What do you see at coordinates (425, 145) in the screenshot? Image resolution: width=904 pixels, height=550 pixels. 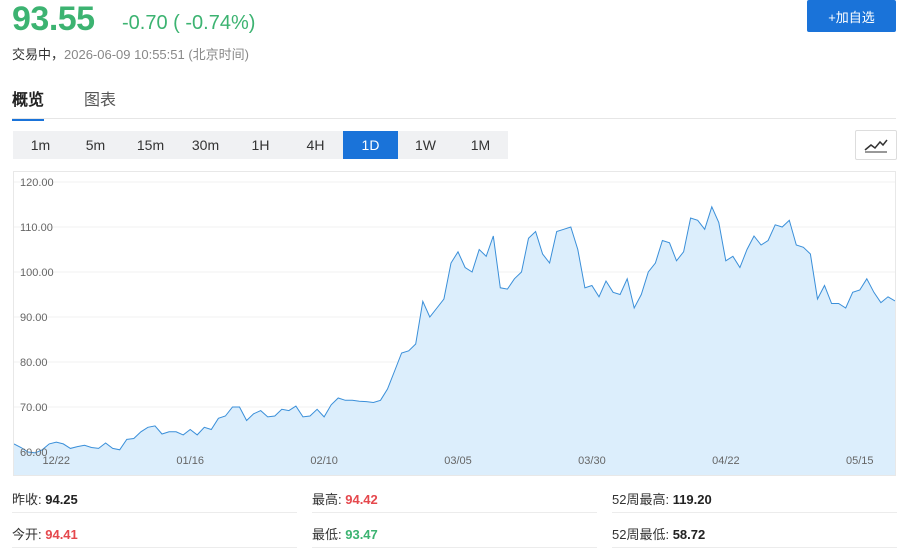 I see `period-1w: 1W` at bounding box center [425, 145].